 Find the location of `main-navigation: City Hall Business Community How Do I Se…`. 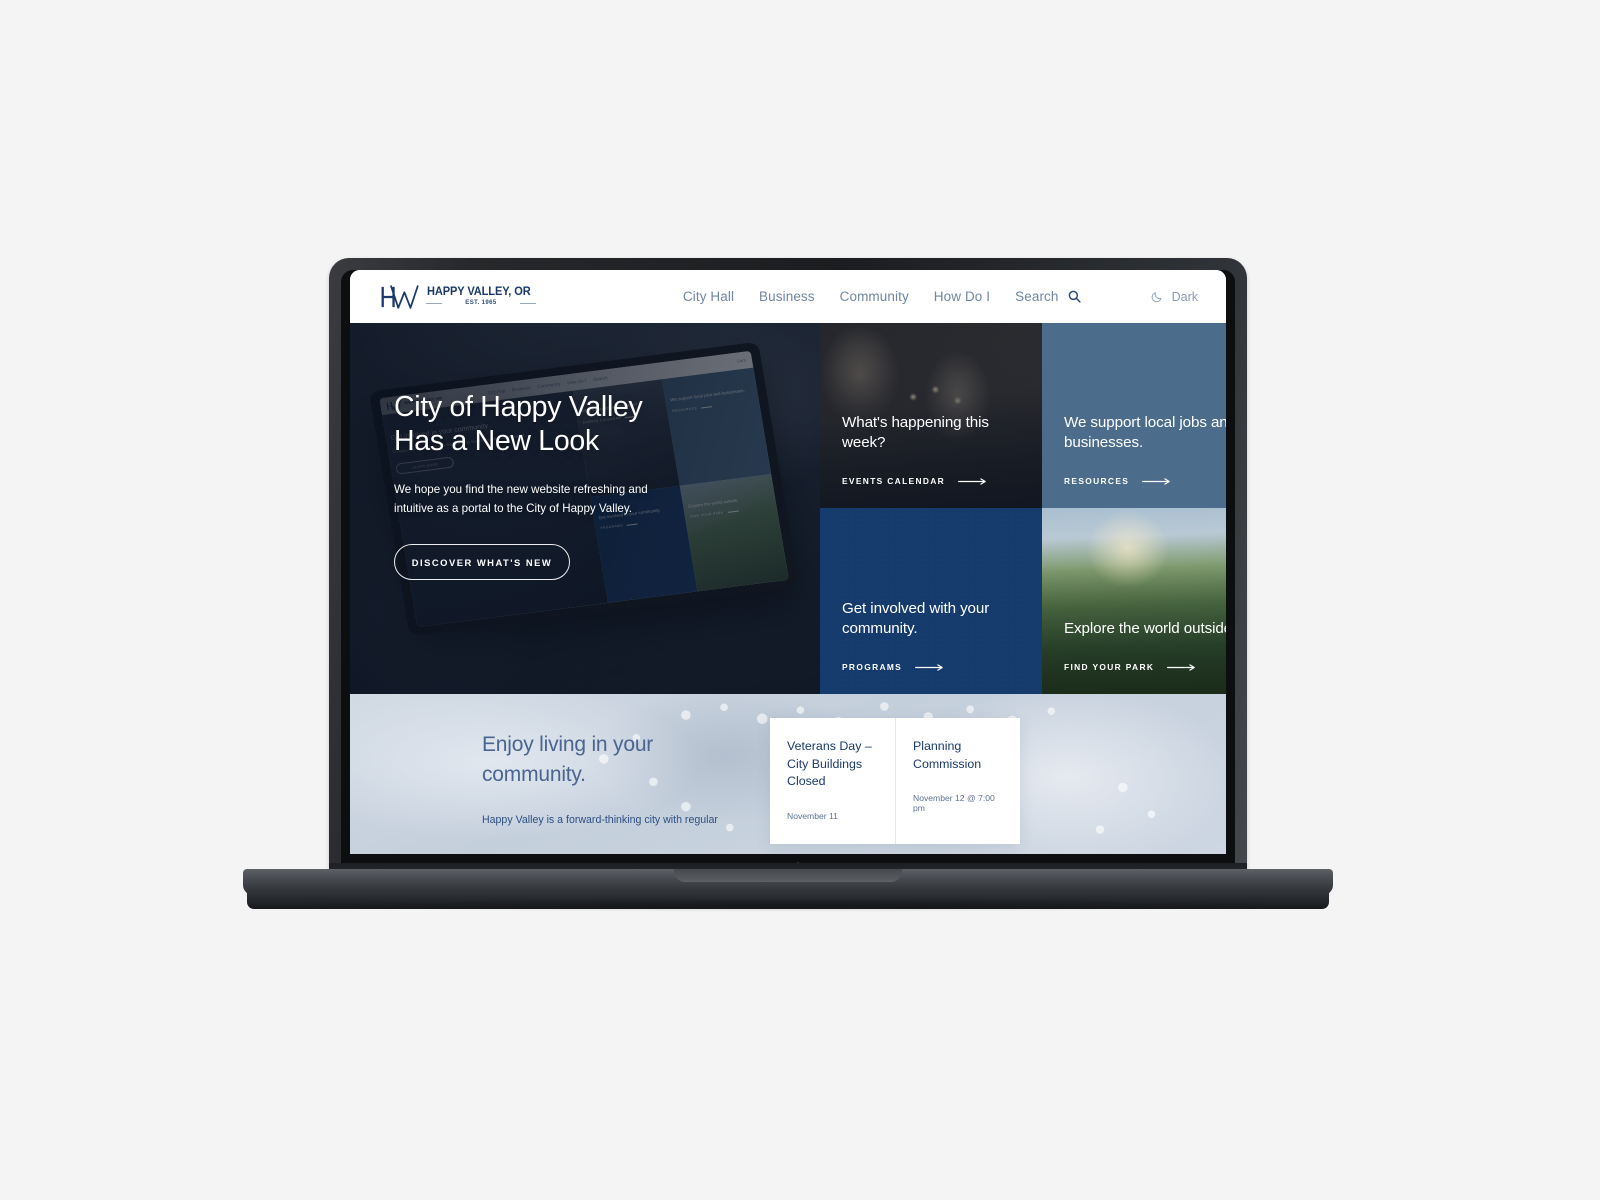

main-navigation: City Hall Business Community How Do I Se… is located at coordinates (882, 296).